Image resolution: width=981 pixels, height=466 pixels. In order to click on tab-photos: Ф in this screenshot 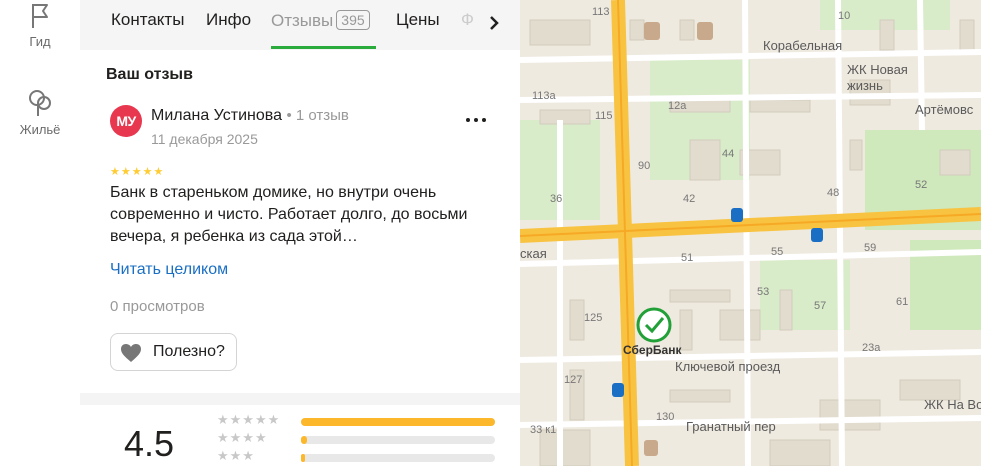, I will do `click(467, 20)`.